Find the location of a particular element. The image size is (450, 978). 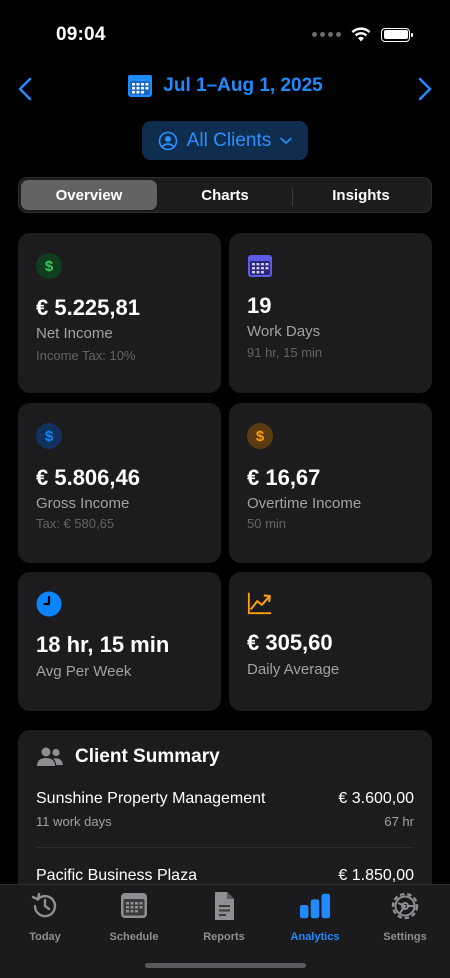

avg-per-week-value: 18 hr, 15 min is located at coordinates (103, 644).